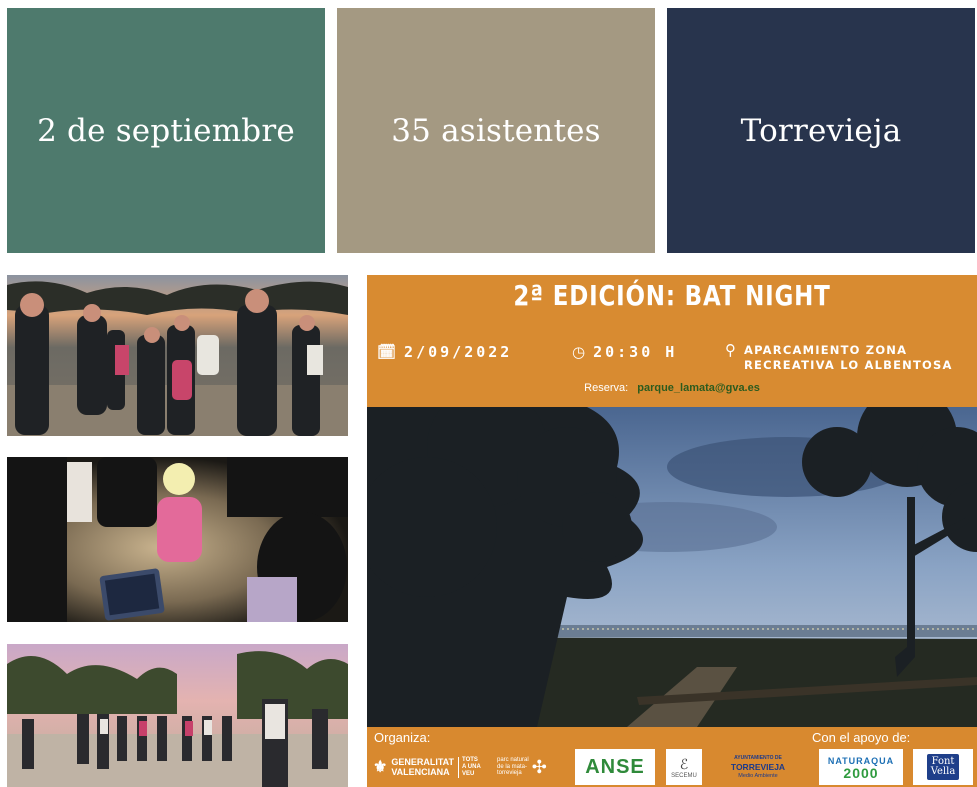 This screenshot has height=787, width=977. I want to click on organiza-label: Organiza:, so click(402, 737).